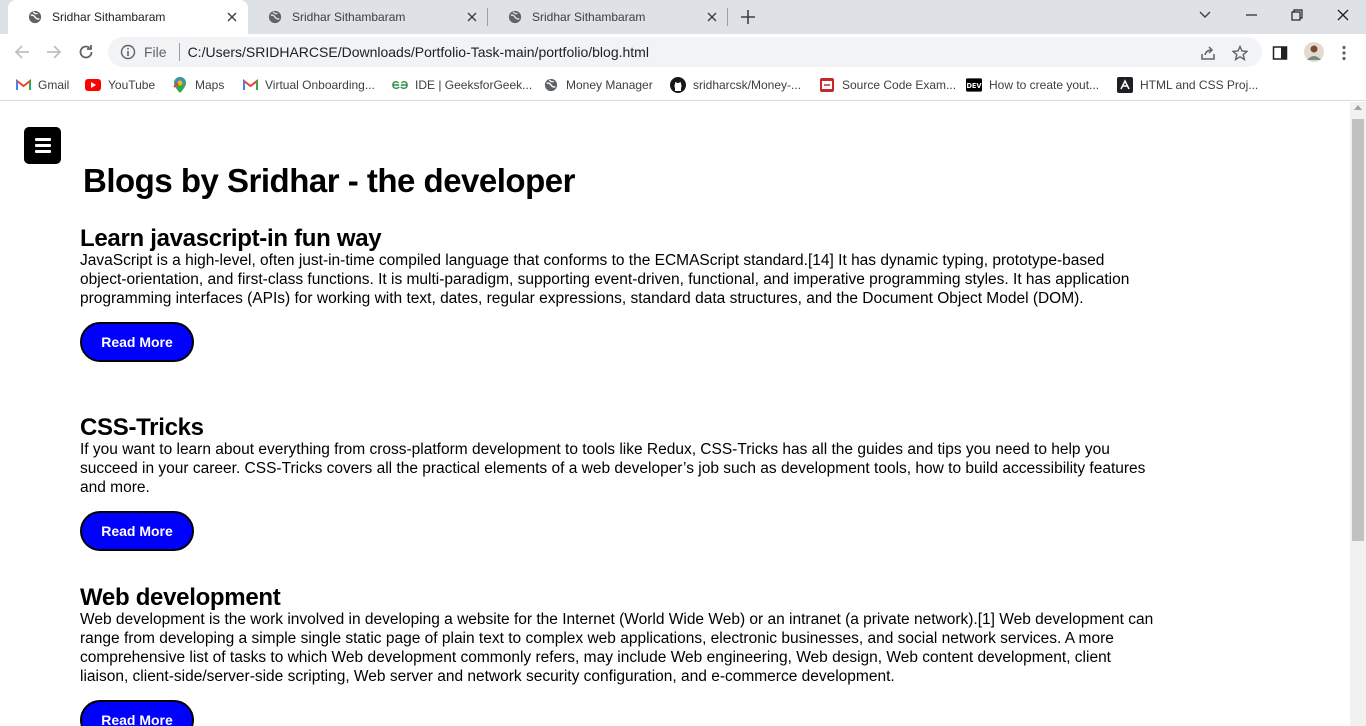 This screenshot has width=1366, height=726. Describe the element at coordinates (93, 85) in the screenshot. I see `youtube-icon` at that location.